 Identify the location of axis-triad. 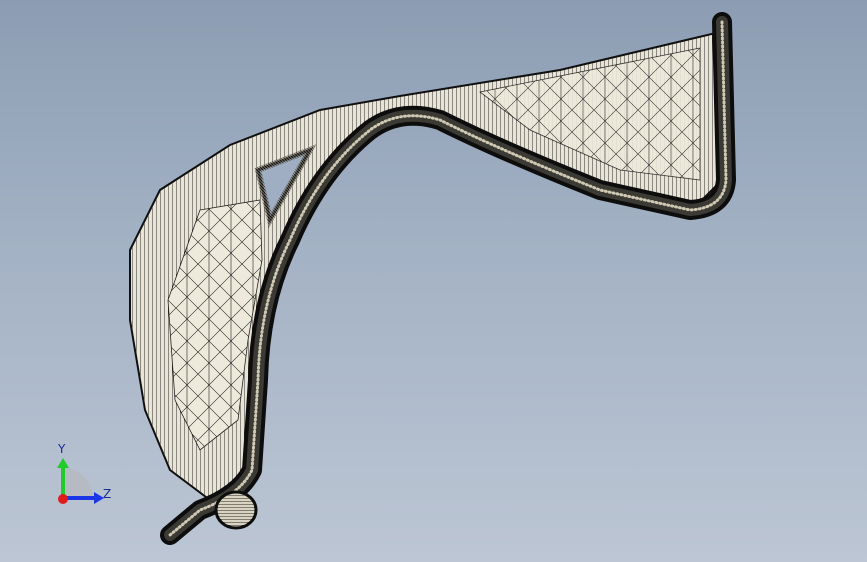
(80, 481).